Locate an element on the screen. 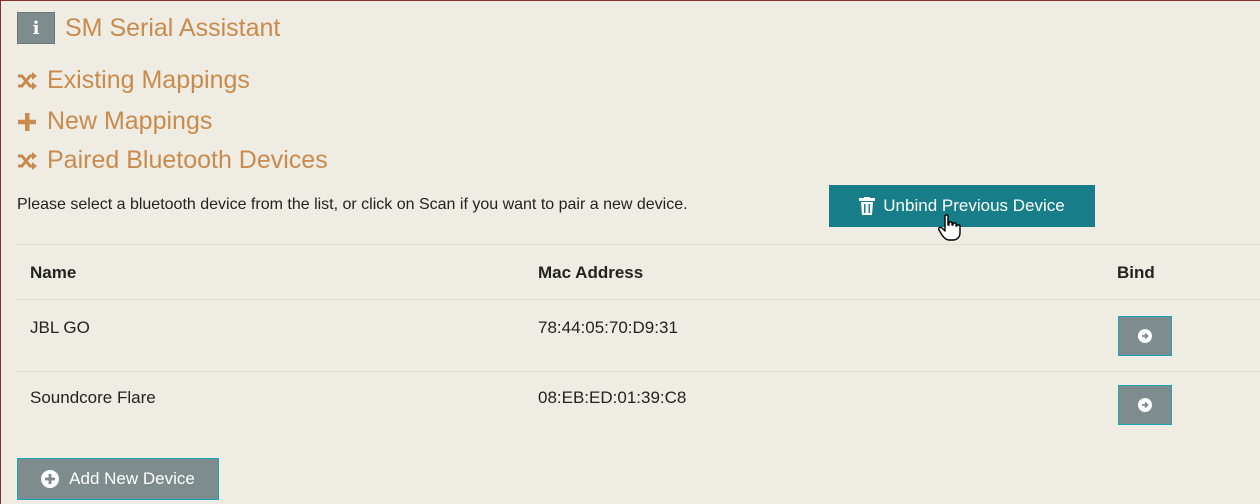 This screenshot has height=504, width=1260. info-button: i is located at coordinates (36, 28).